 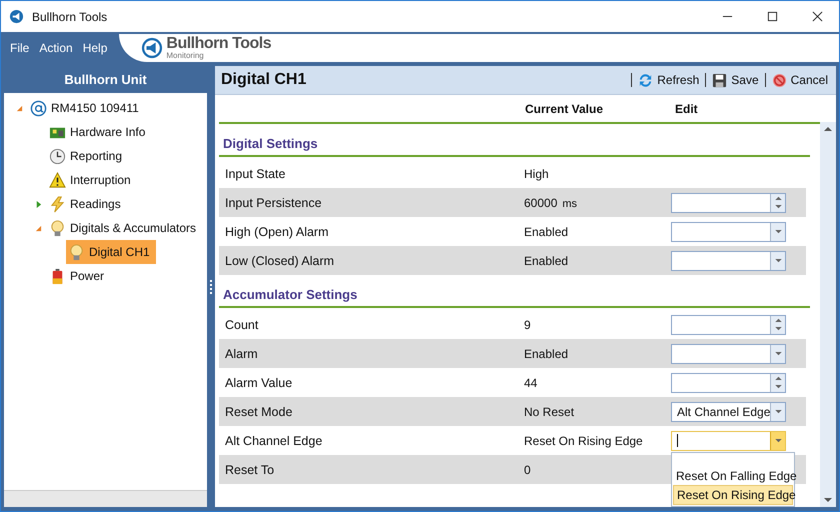 What do you see at coordinates (828, 128) in the screenshot?
I see `scroll-up-icon` at bounding box center [828, 128].